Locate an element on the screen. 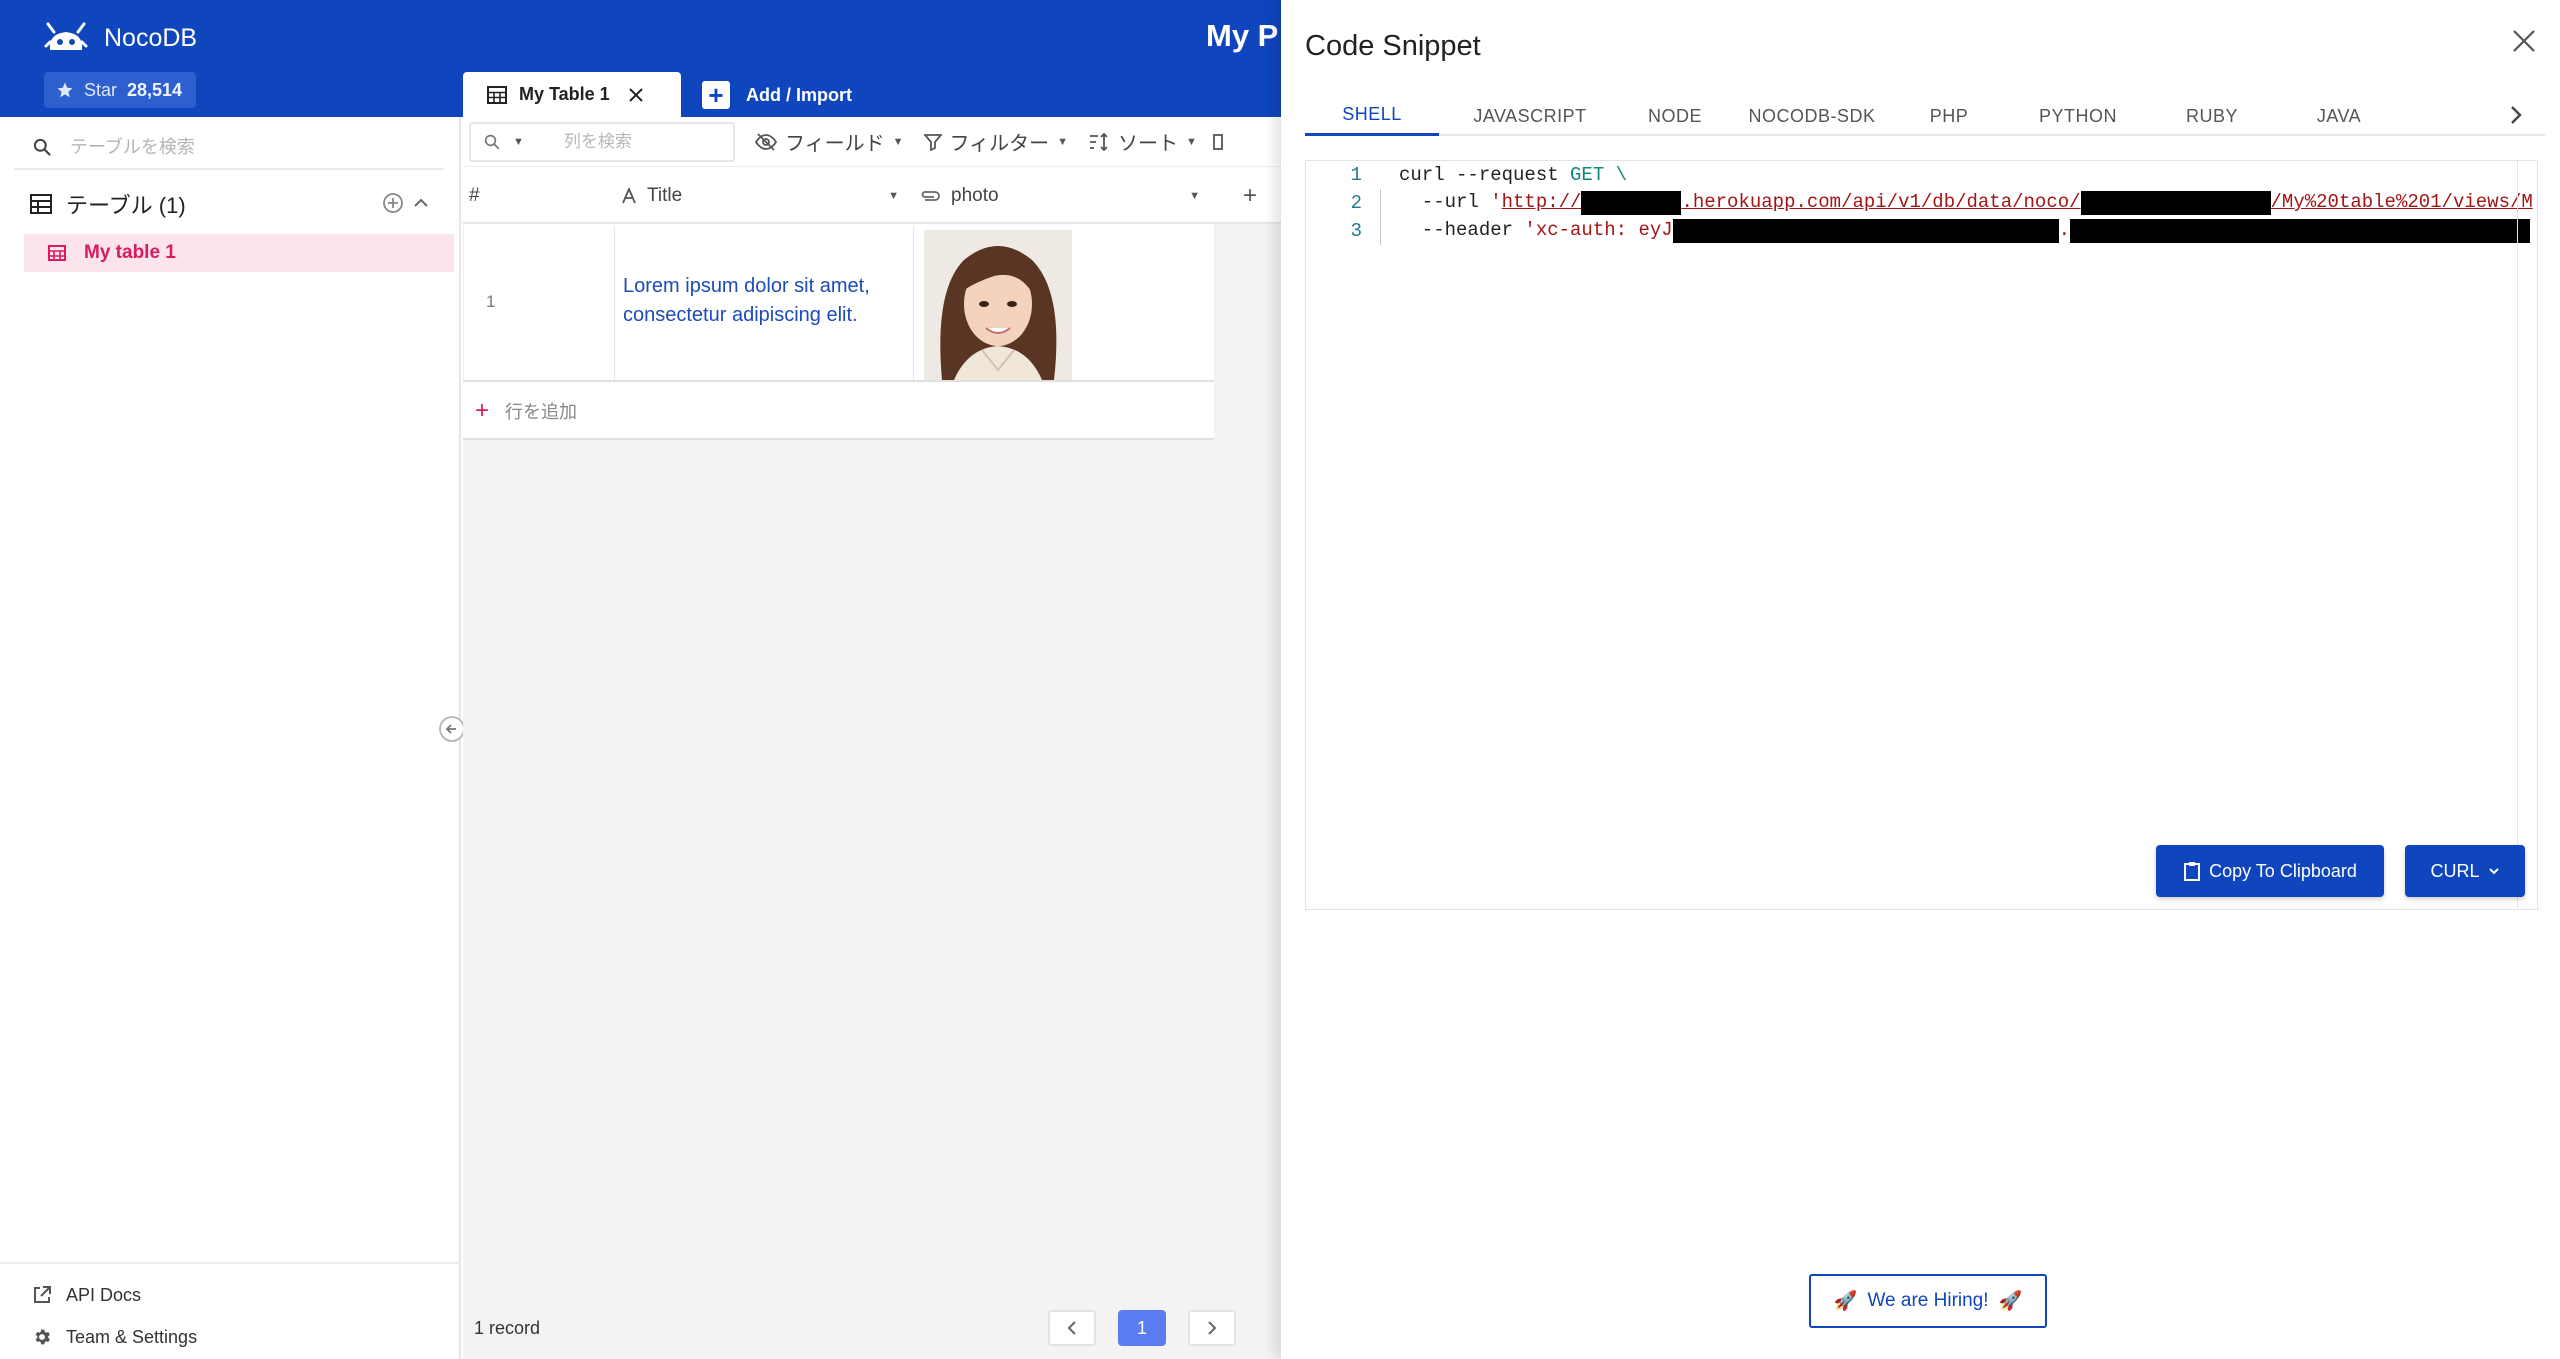 Image resolution: width=2560 pixels, height=1359 pixels. api-docs-label: API Docs is located at coordinates (104, 1294).